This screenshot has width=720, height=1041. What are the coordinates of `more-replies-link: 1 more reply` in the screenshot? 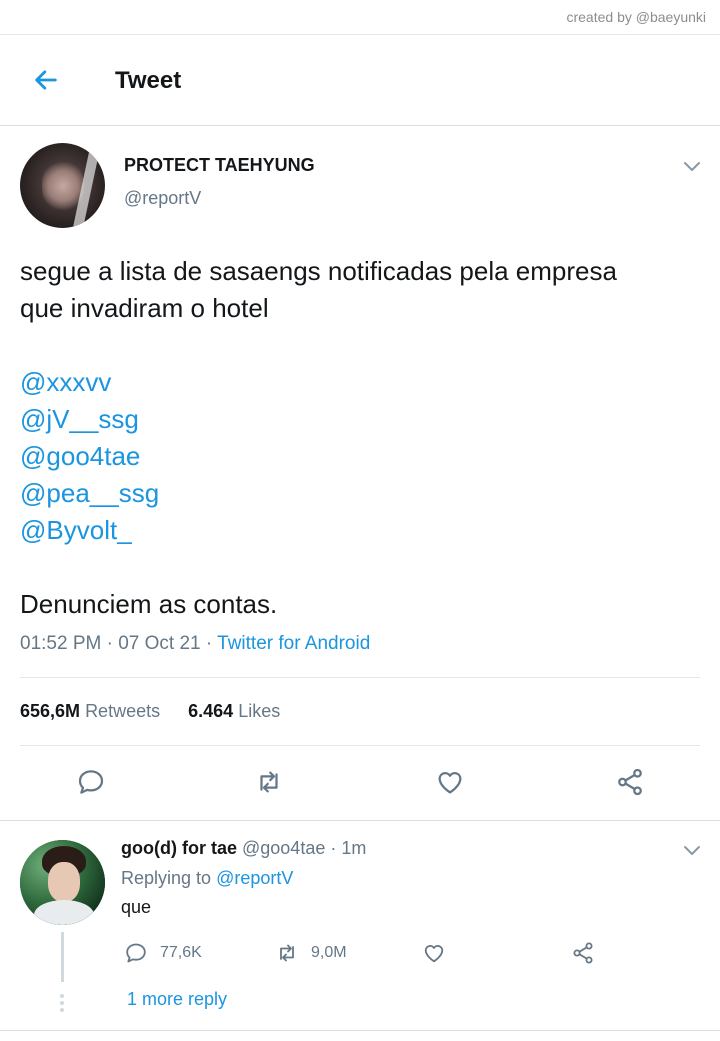 It's located at (177, 999).